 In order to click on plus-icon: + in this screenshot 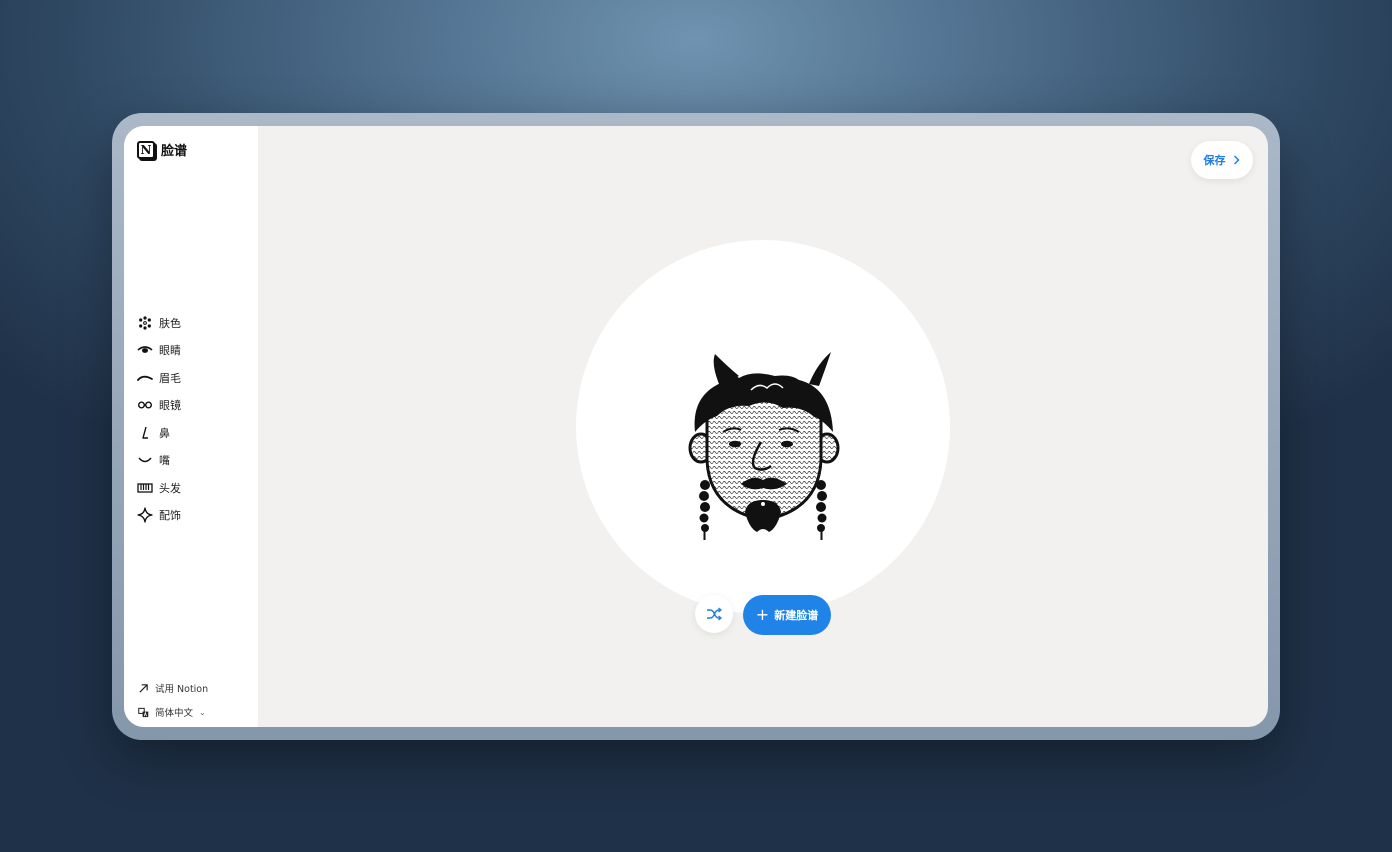, I will do `click(762, 614)`.